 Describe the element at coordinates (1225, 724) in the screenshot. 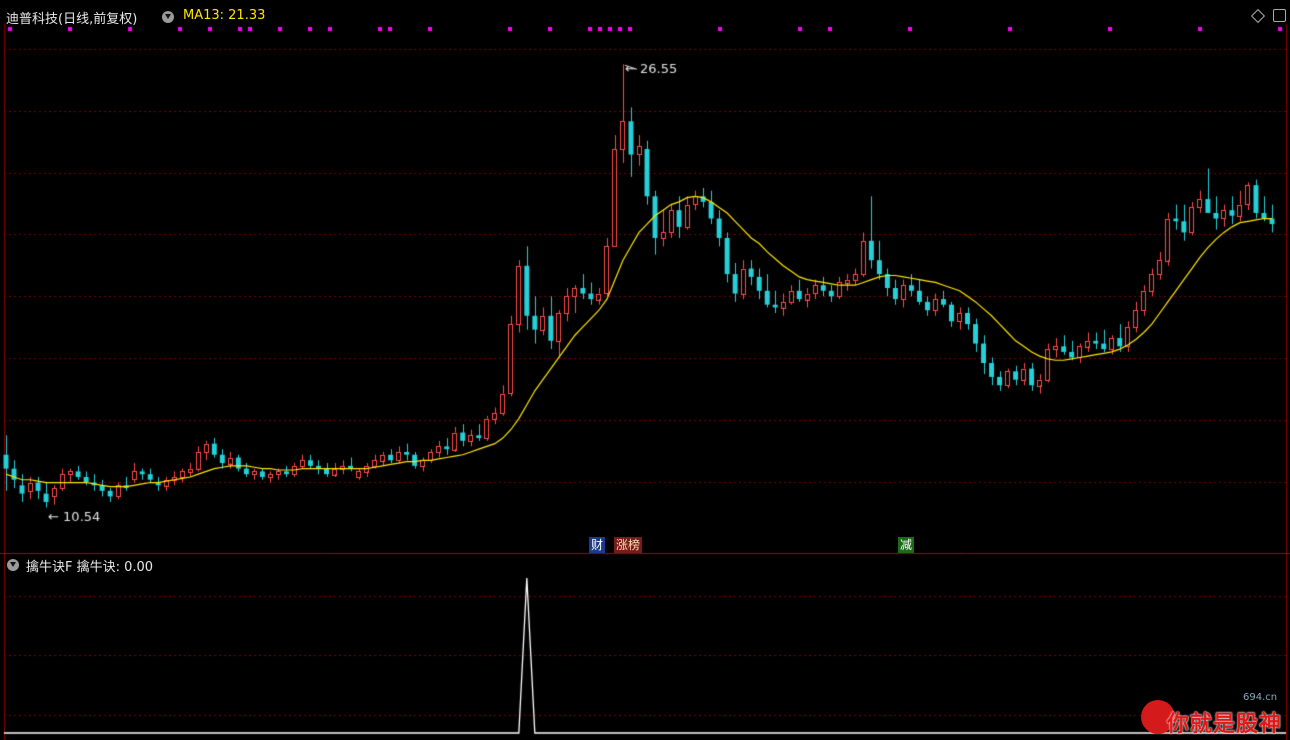

I see `logo-text: 你就是股神` at that location.